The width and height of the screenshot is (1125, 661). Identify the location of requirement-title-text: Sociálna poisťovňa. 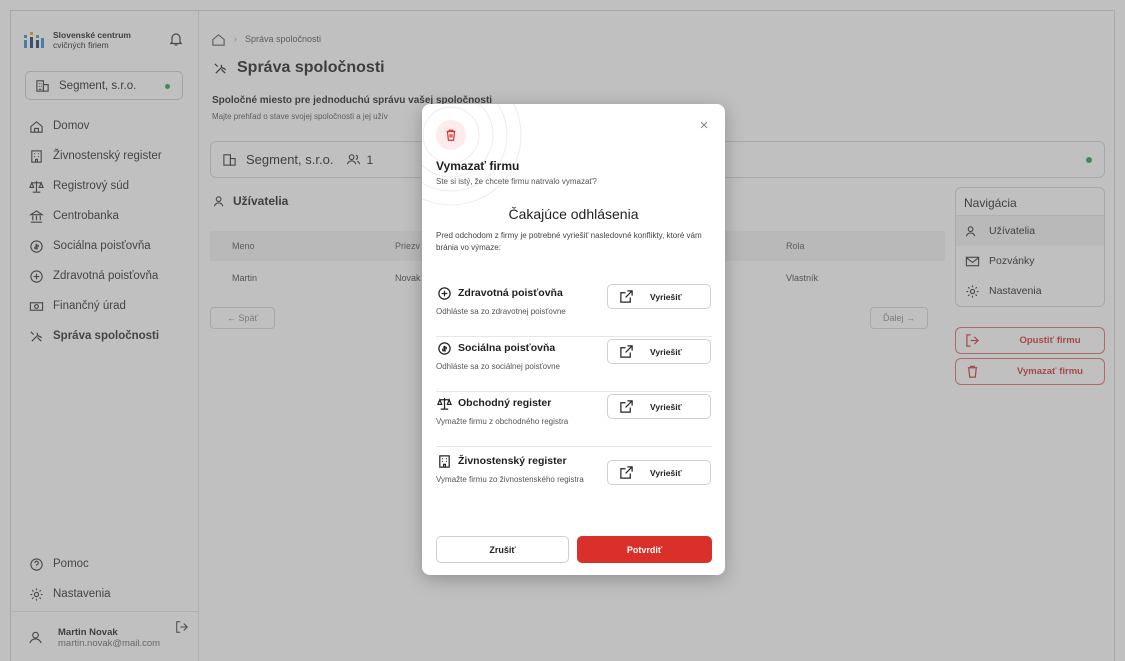
(507, 348).